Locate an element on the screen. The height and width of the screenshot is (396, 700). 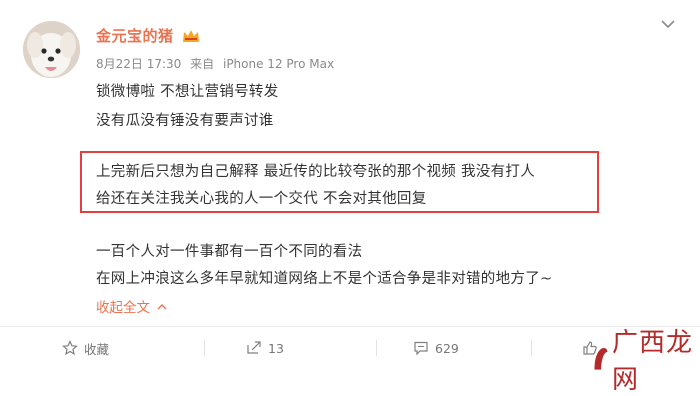
vip-crown-icon is located at coordinates (191, 36).